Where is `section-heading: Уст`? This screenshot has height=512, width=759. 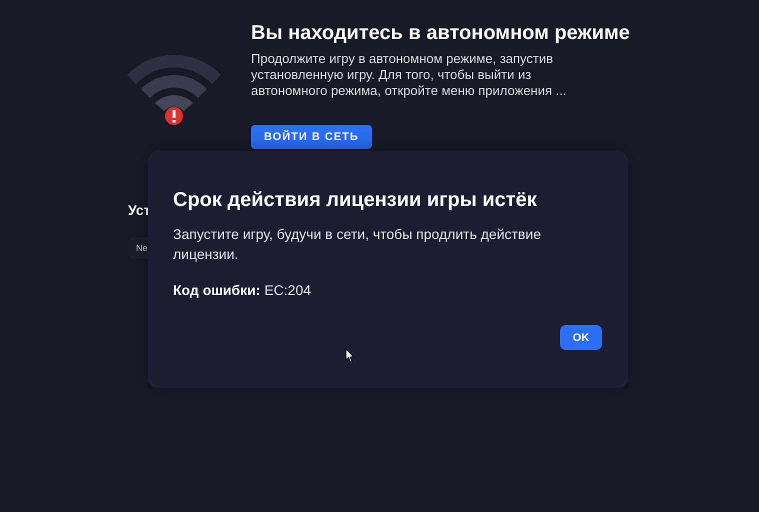
section-heading: Уст is located at coordinates (139, 210).